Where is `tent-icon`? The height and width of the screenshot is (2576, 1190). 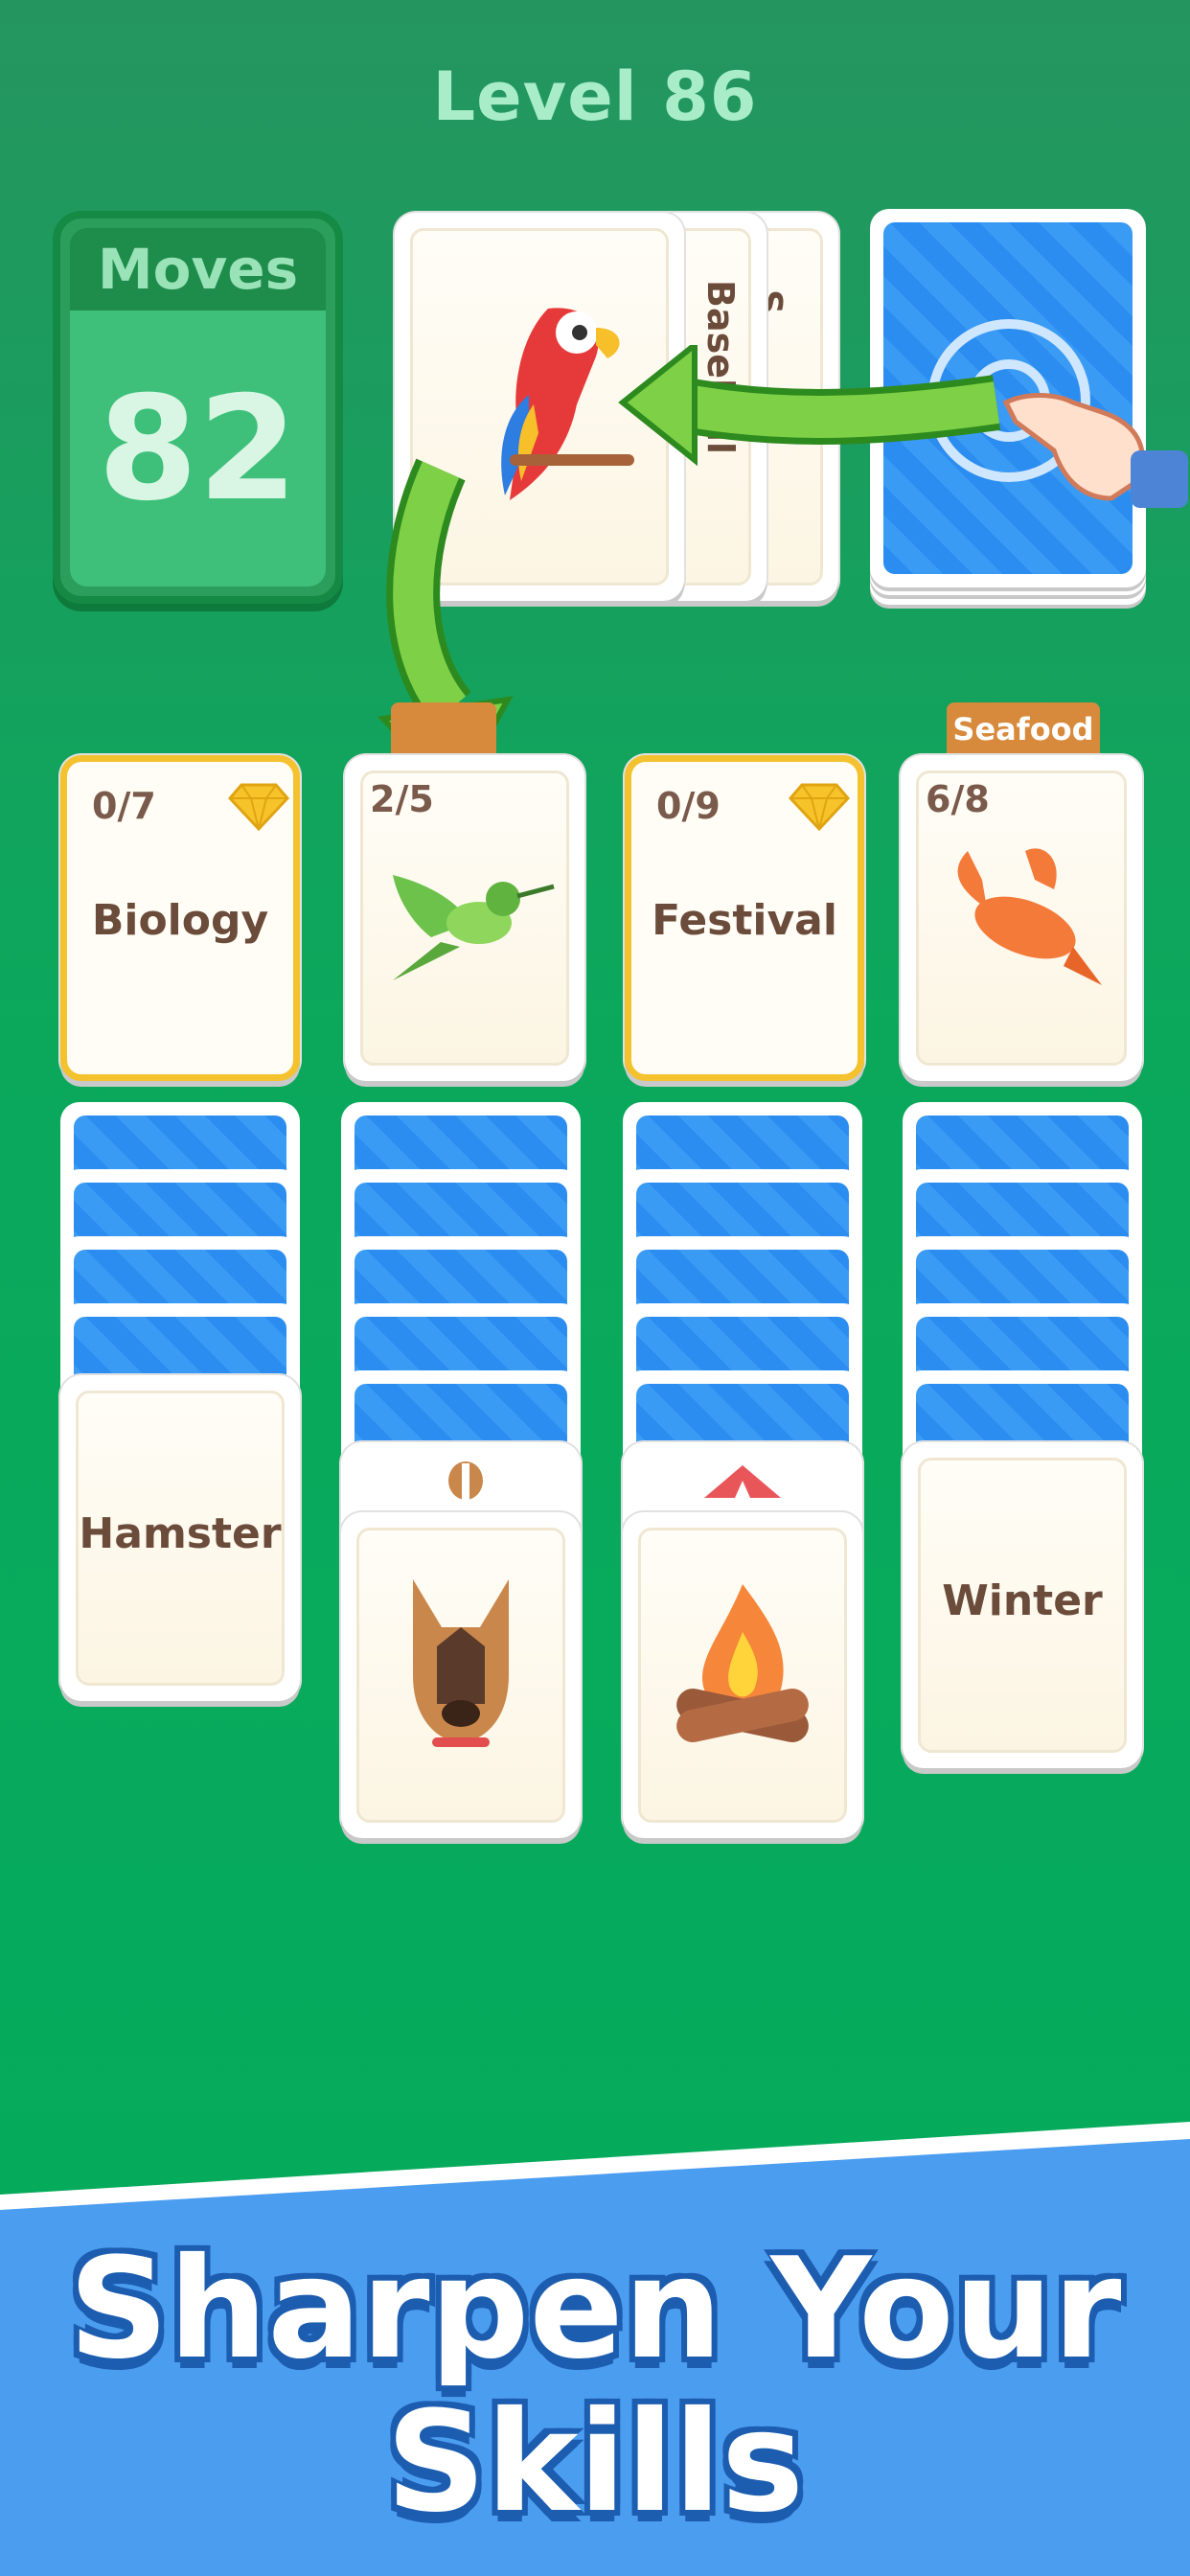 tent-icon is located at coordinates (743, 1481).